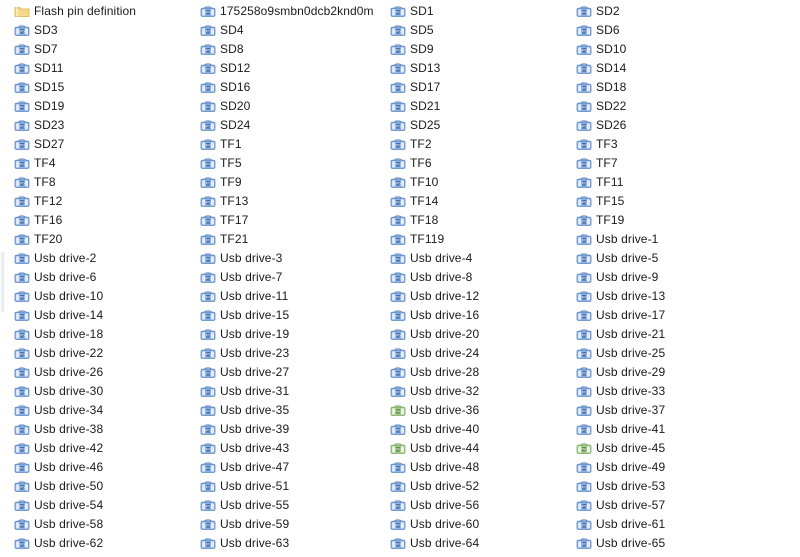  Describe the element at coordinates (95, 448) in the screenshot. I see `file-item: JPG Usb drive-42` at that location.